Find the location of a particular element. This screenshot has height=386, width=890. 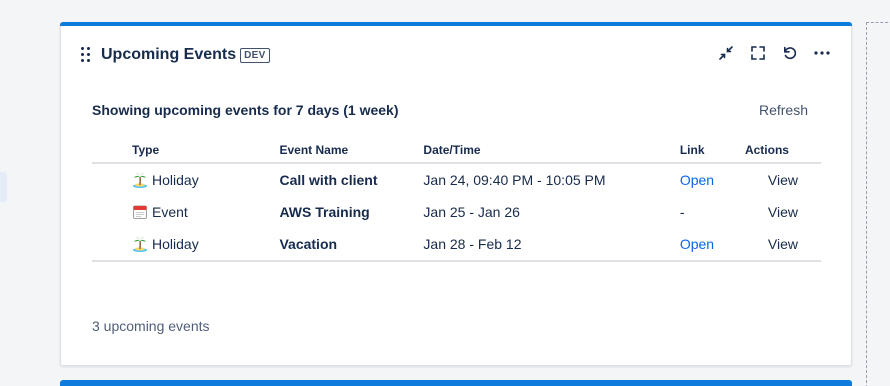

table-header-row: Type Event Name Date/Time Link Actions is located at coordinates (456, 151).